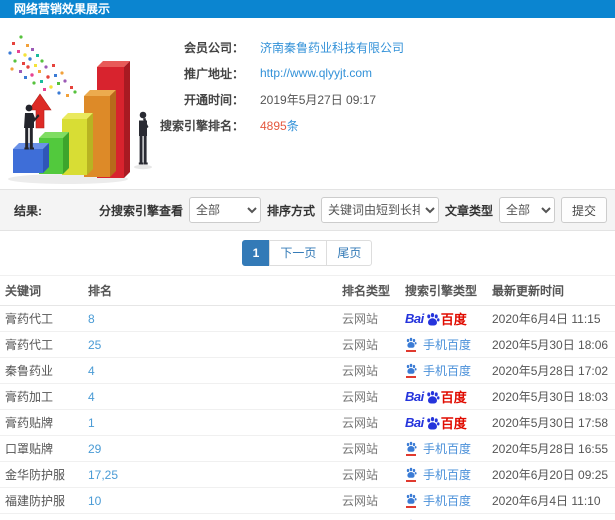  What do you see at coordinates (292, 125) in the screenshot?
I see `rank-count-unit: 条` at bounding box center [292, 125].